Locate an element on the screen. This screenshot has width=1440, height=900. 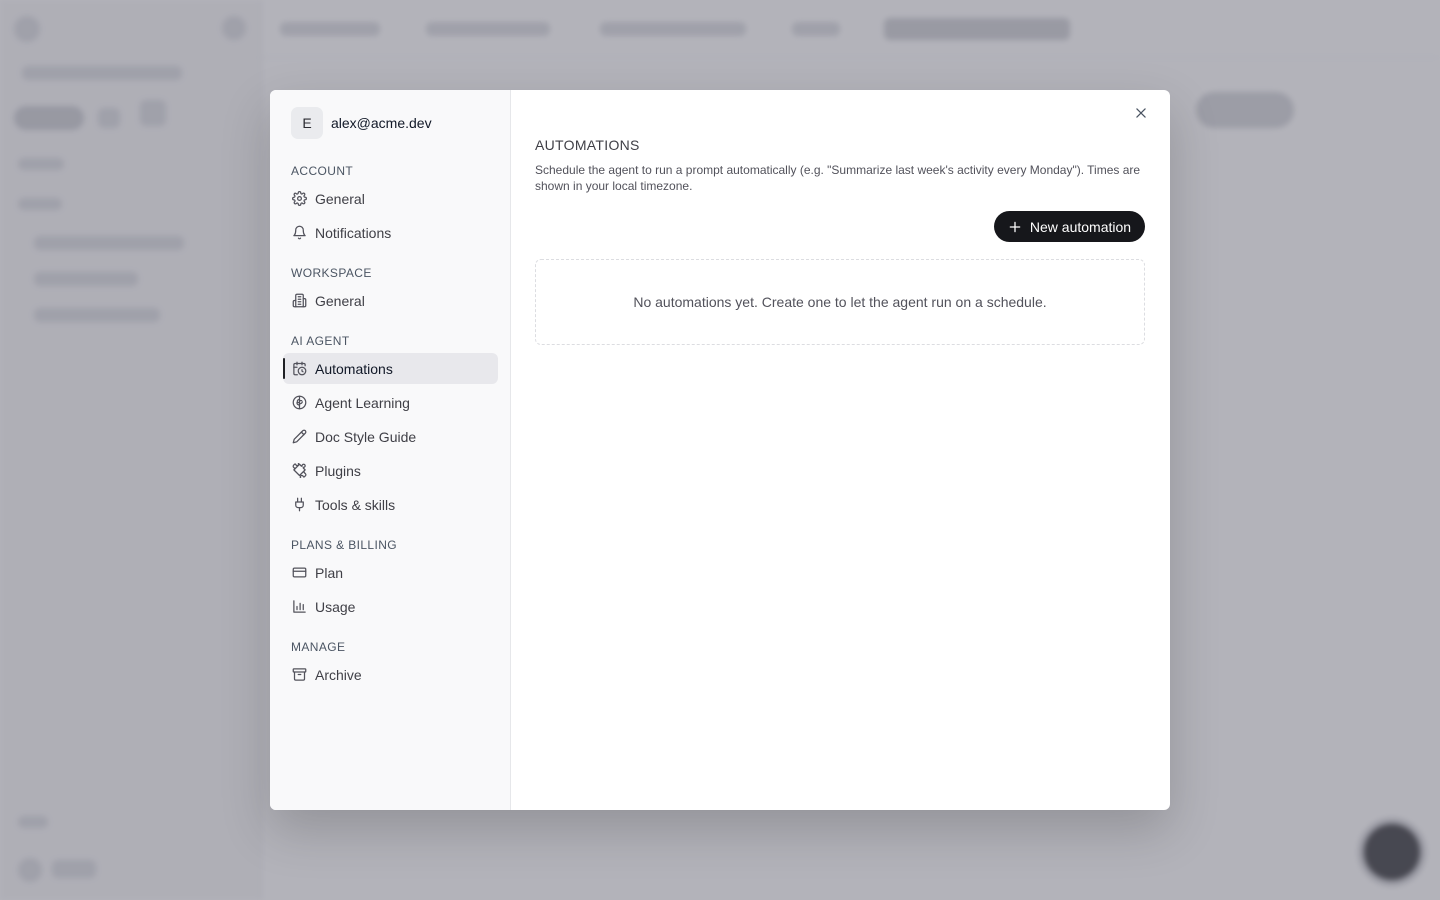
user-email: alex@acme.dev is located at coordinates (381, 123).